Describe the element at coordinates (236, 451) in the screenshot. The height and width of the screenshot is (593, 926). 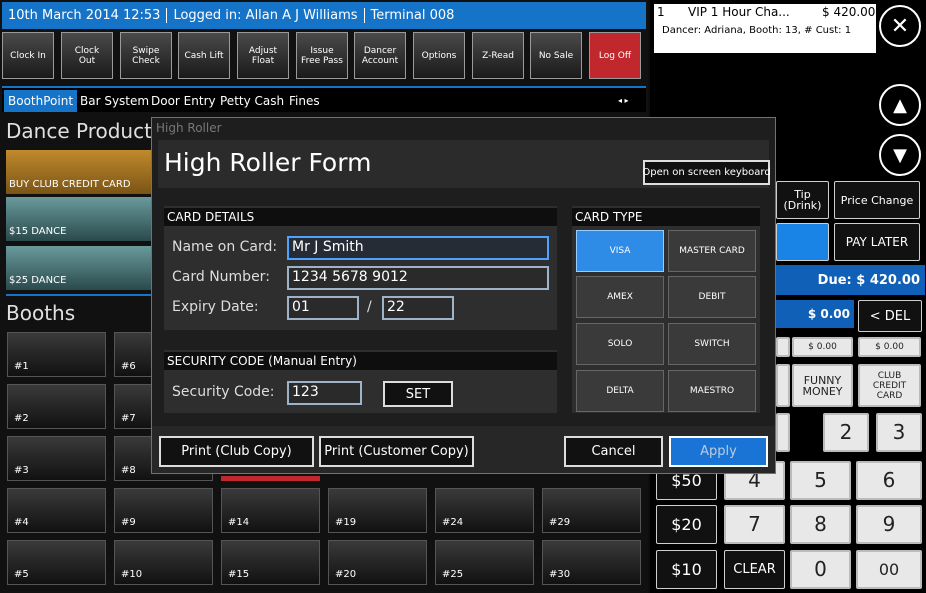
I see `print-club-copy-button: Print (Club Copy)` at that location.